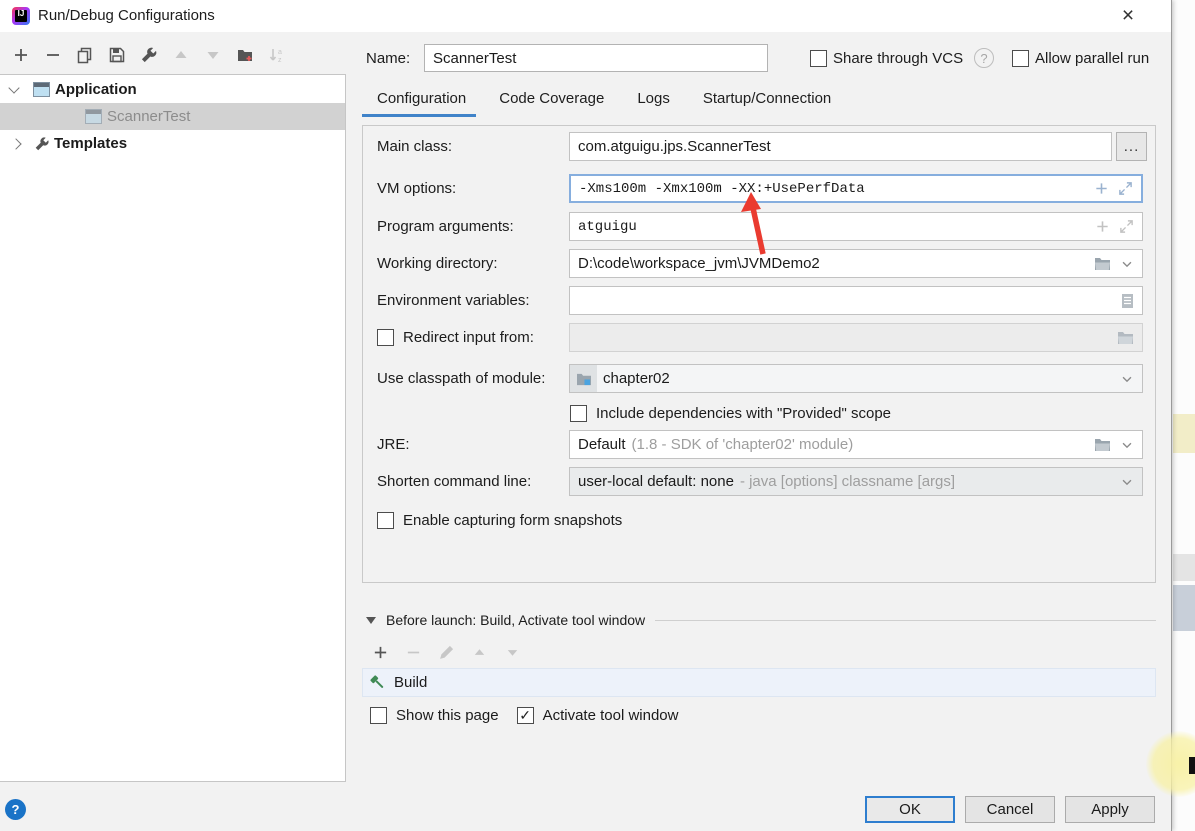  I want to click on redirect-input-label: Redirect input from:, so click(468, 337).